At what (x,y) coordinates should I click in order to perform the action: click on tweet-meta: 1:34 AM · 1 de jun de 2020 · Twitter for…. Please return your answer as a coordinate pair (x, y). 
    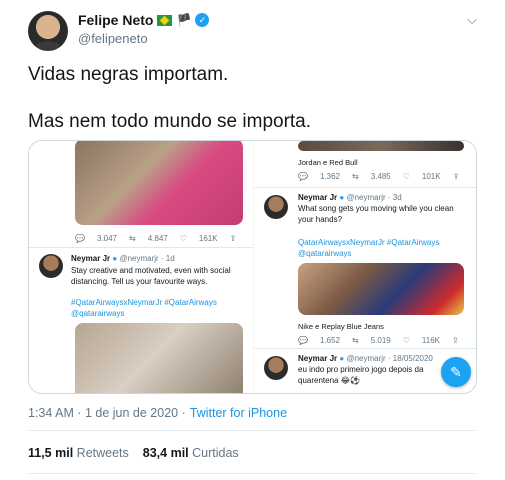
    Looking at the image, I should click on (157, 413).